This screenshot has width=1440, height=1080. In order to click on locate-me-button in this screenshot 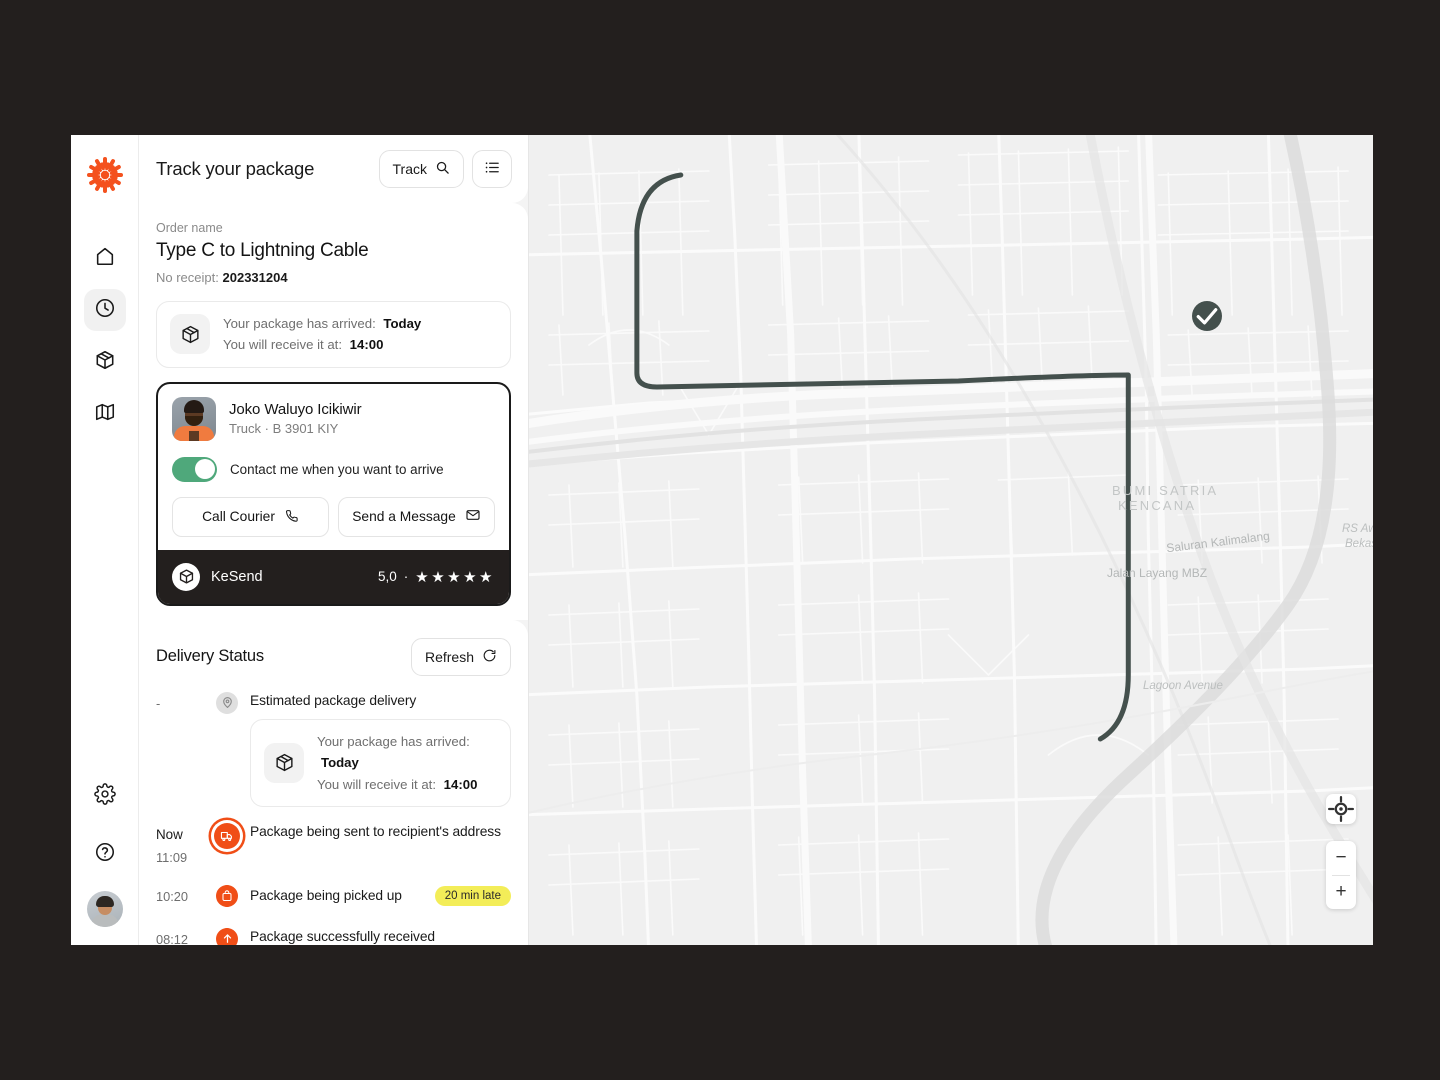, I will do `click(1341, 809)`.